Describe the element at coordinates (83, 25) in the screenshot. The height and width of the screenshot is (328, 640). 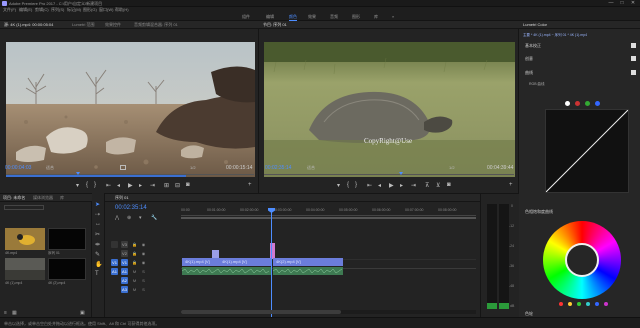
I see `tab-lumetri-scopes: Lumetri 范围` at that location.